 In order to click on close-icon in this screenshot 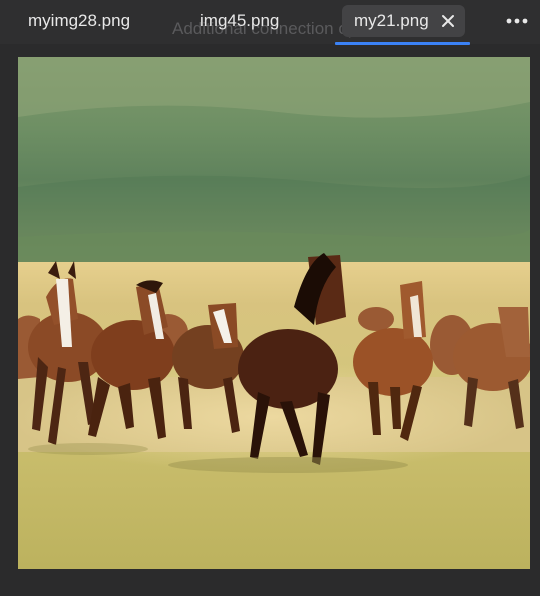, I will do `click(448, 21)`.